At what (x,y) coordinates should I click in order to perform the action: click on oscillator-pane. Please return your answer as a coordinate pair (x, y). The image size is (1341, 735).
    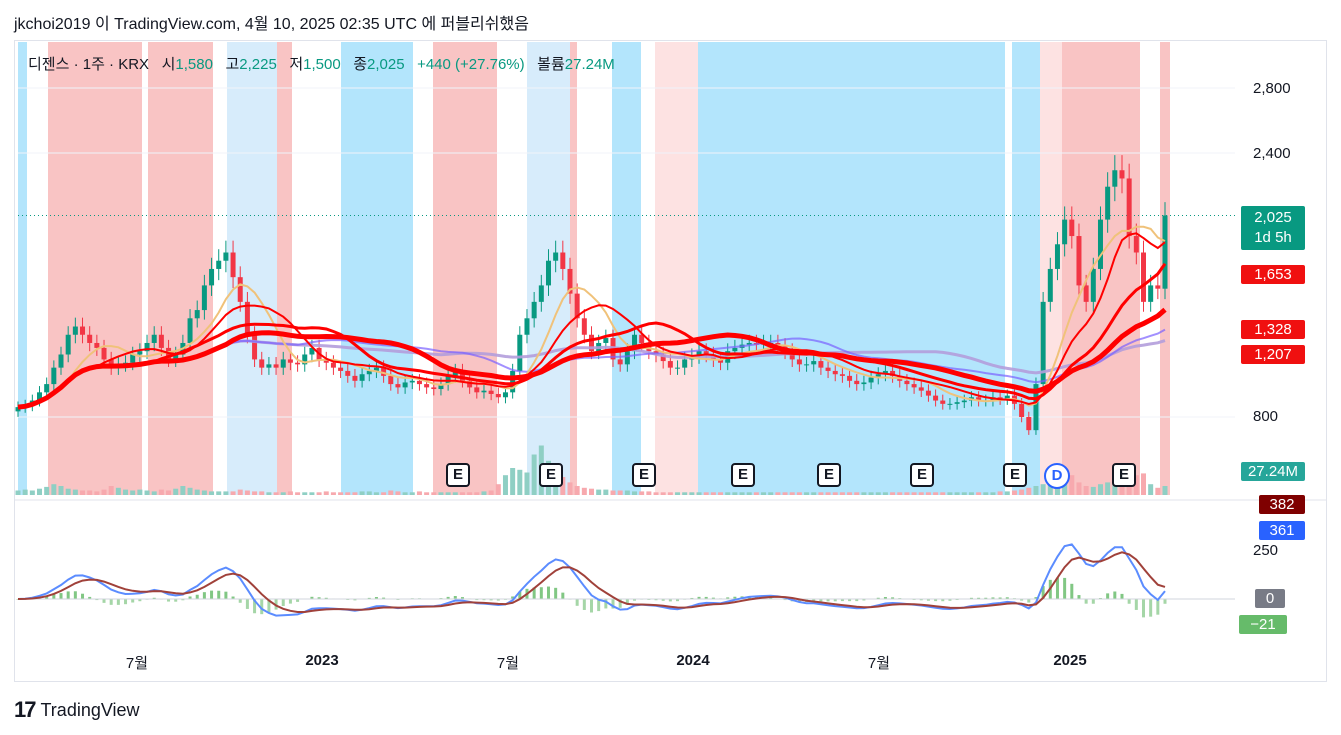
    Looking at the image, I should click on (625, 580).